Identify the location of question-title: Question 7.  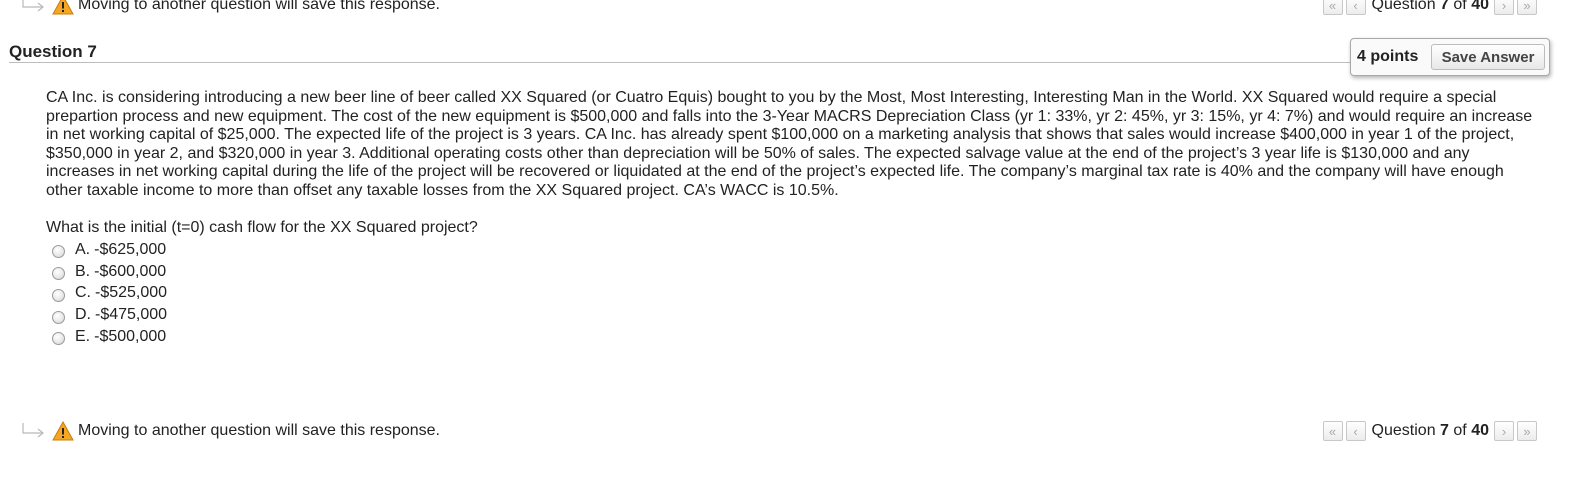
(53, 51).